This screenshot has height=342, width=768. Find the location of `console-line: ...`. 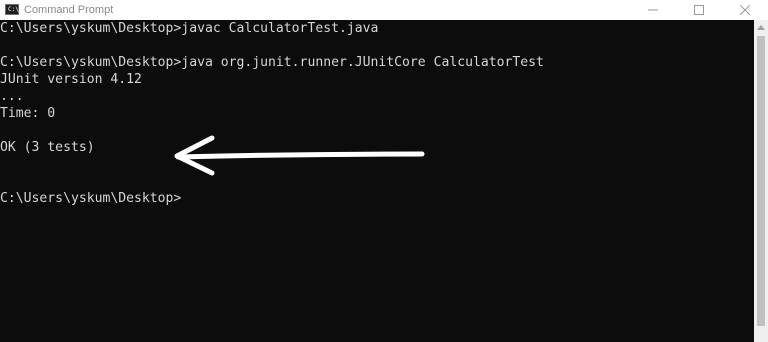

console-line: ... is located at coordinates (12, 96).